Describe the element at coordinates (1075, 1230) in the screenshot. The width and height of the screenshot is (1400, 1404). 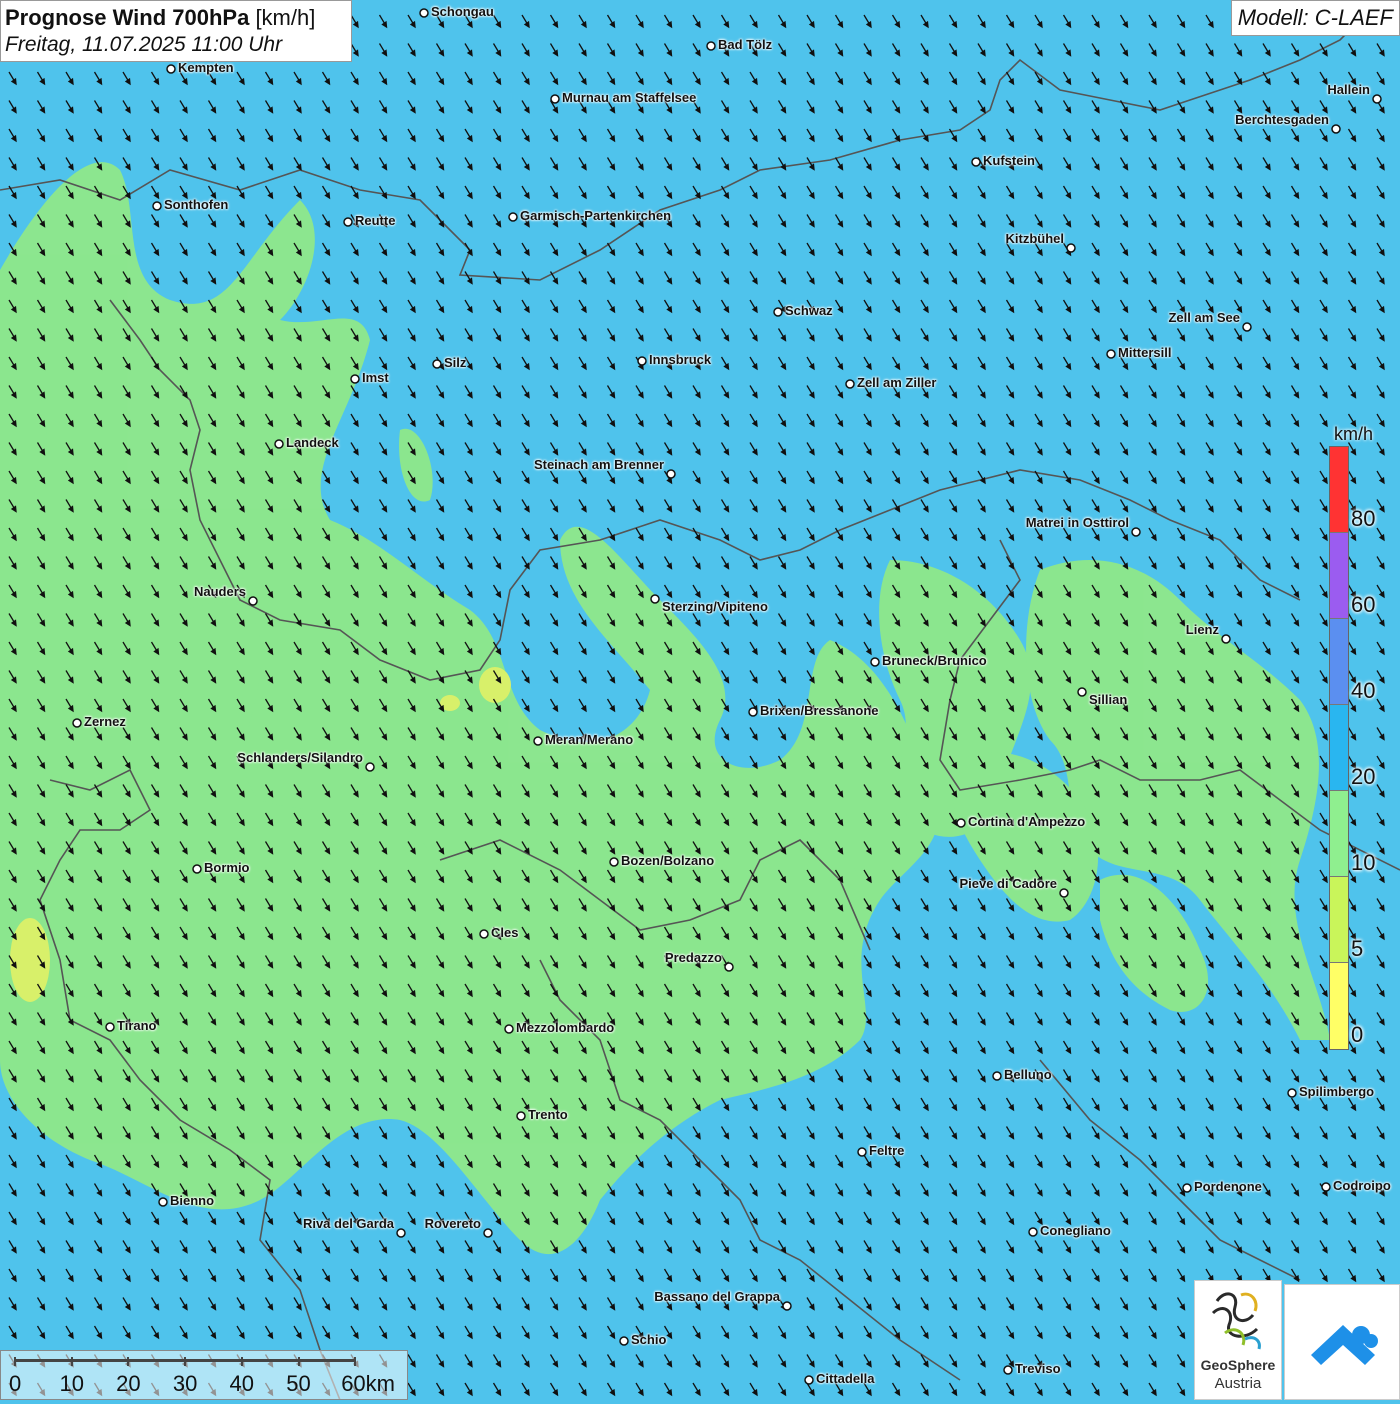
I see `city-label: Conegliano` at that location.